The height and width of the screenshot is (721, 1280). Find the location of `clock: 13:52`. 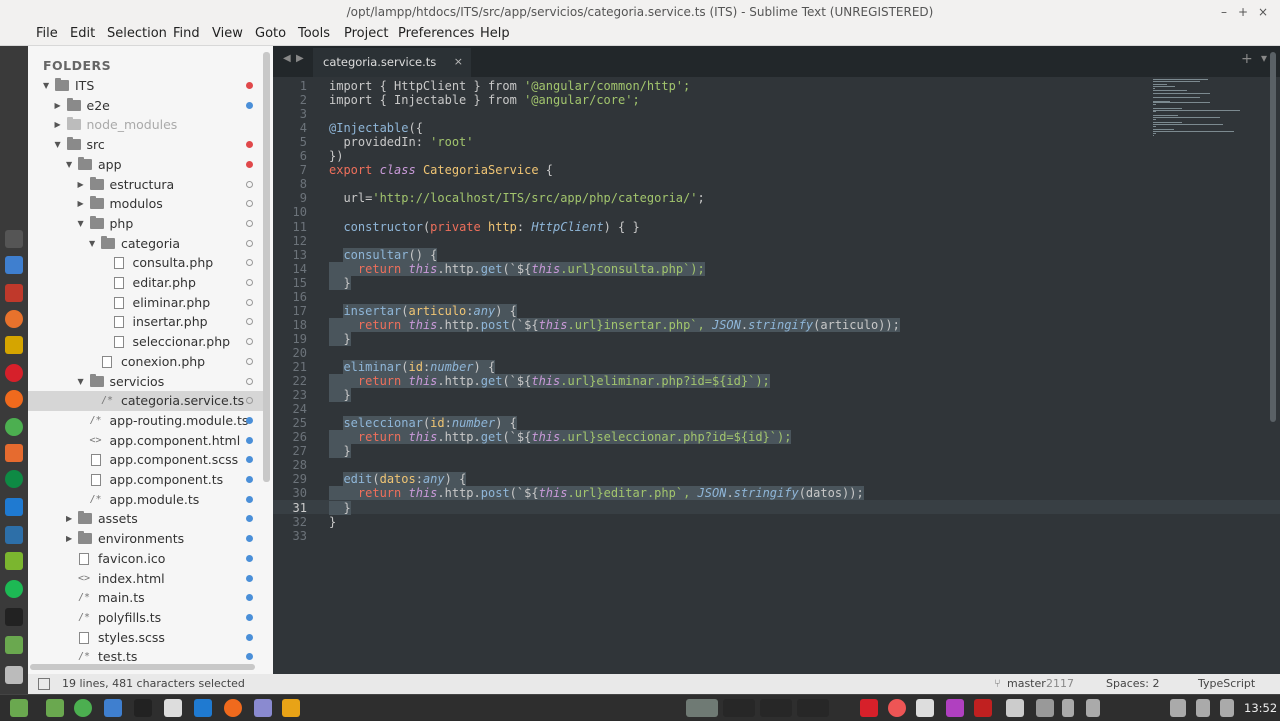

clock: 13:52 is located at coordinates (1260, 708).